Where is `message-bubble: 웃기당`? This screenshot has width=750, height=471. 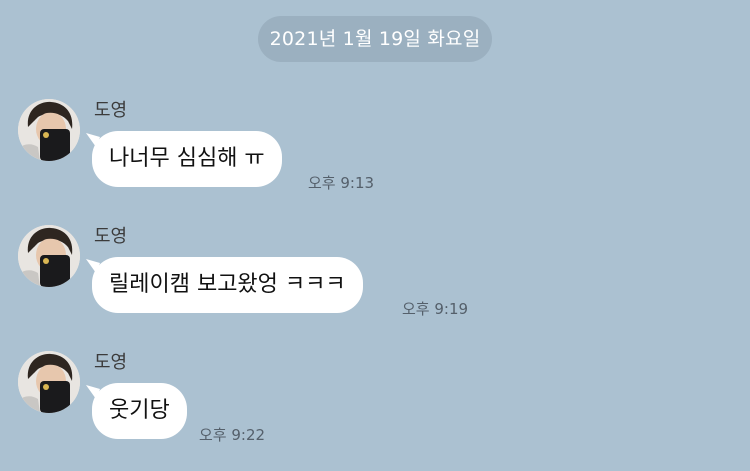 message-bubble: 웃기당 is located at coordinates (139, 411).